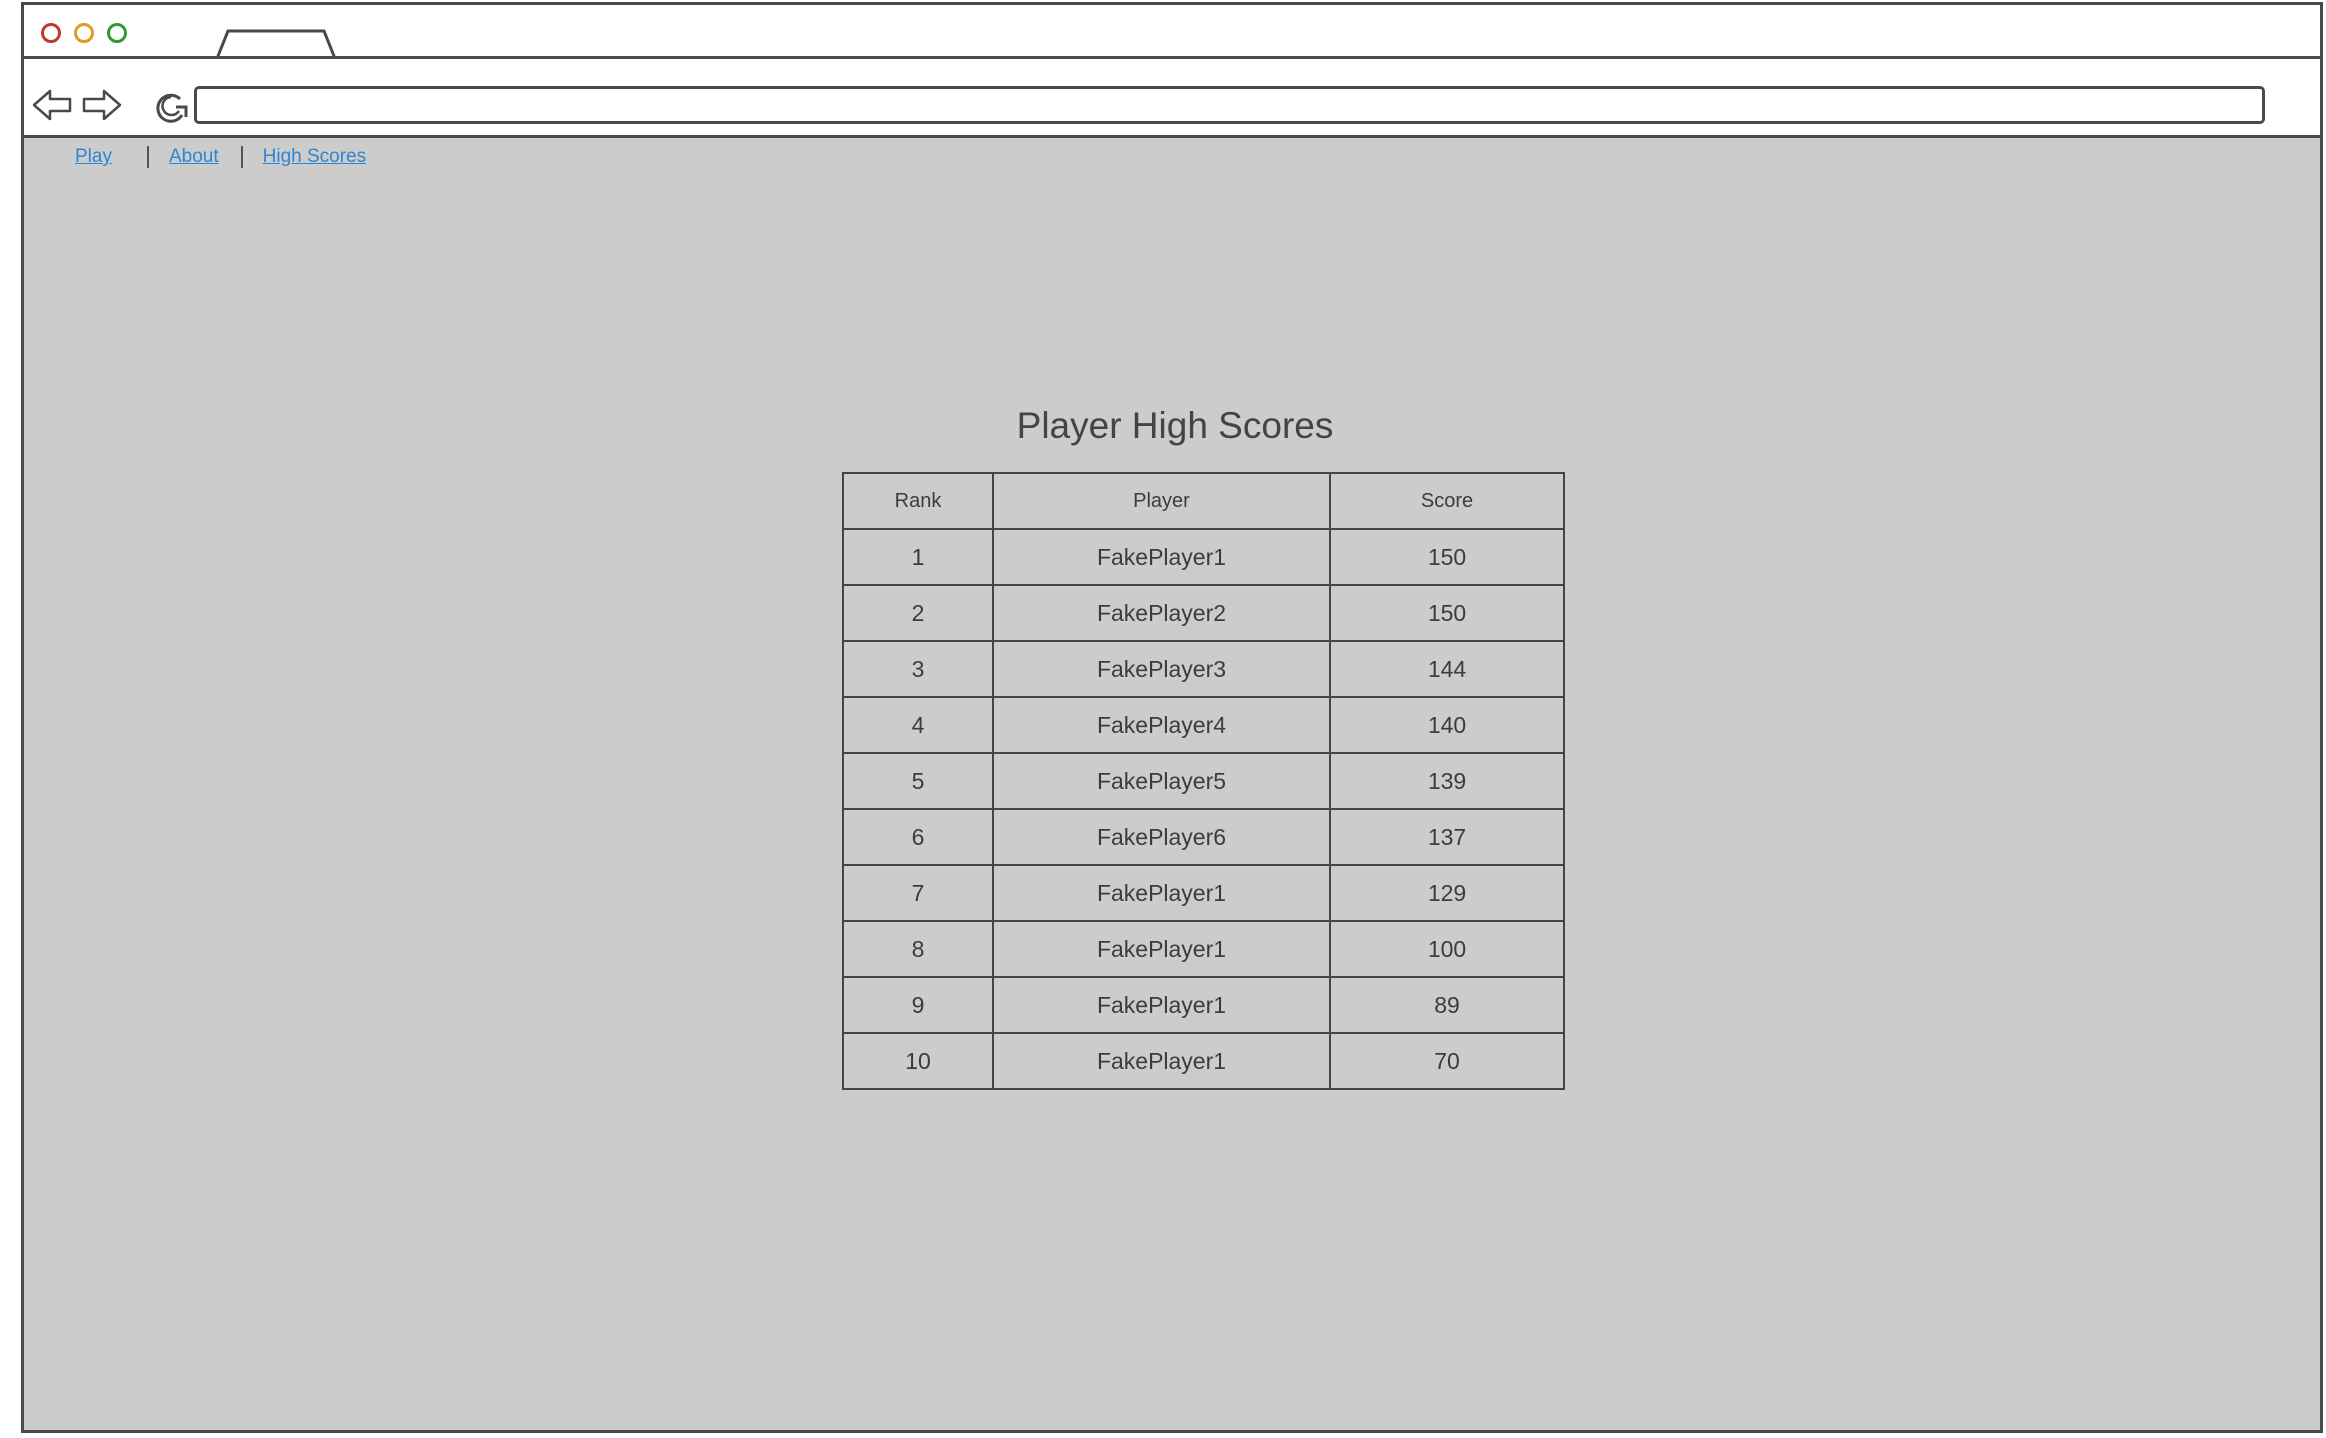 Image resolution: width=2326 pixels, height=1438 pixels. I want to click on column-header-rank: Rank, so click(918, 501).